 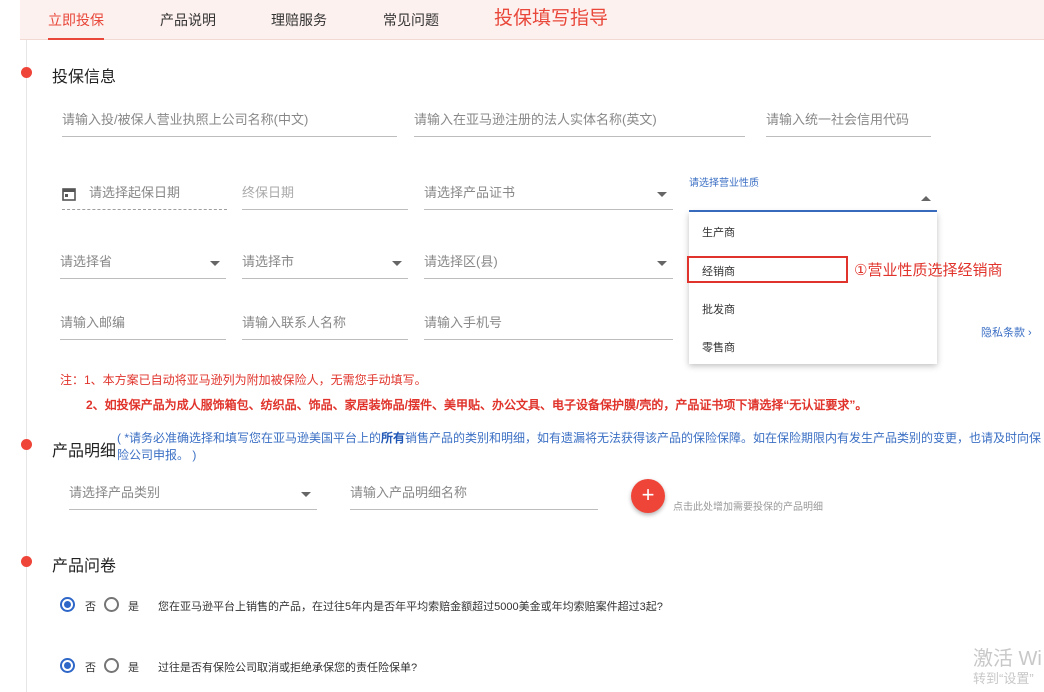 I want to click on certificate-select: 请选择产品证书, so click(x=548, y=194).